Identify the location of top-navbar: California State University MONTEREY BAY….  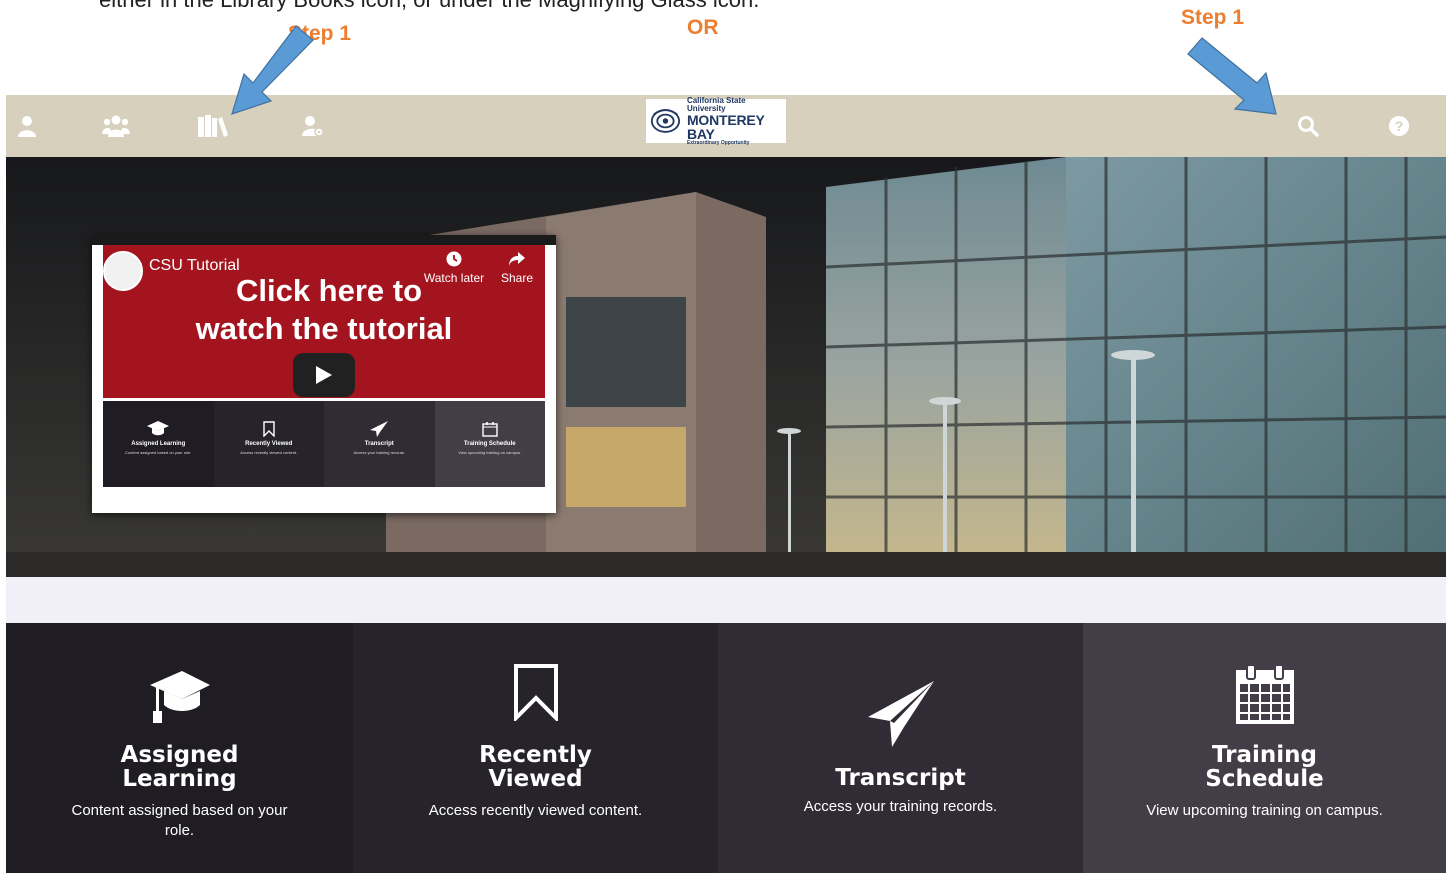
(726, 126).